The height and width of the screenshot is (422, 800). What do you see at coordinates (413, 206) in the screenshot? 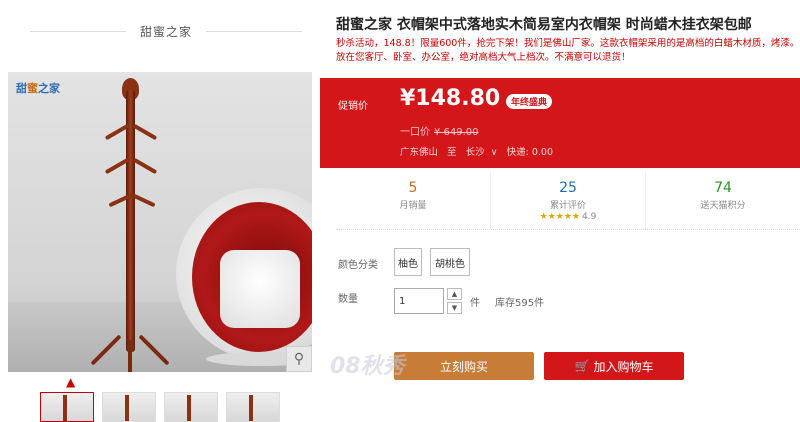
I see `stat-label: 月销量` at bounding box center [413, 206].